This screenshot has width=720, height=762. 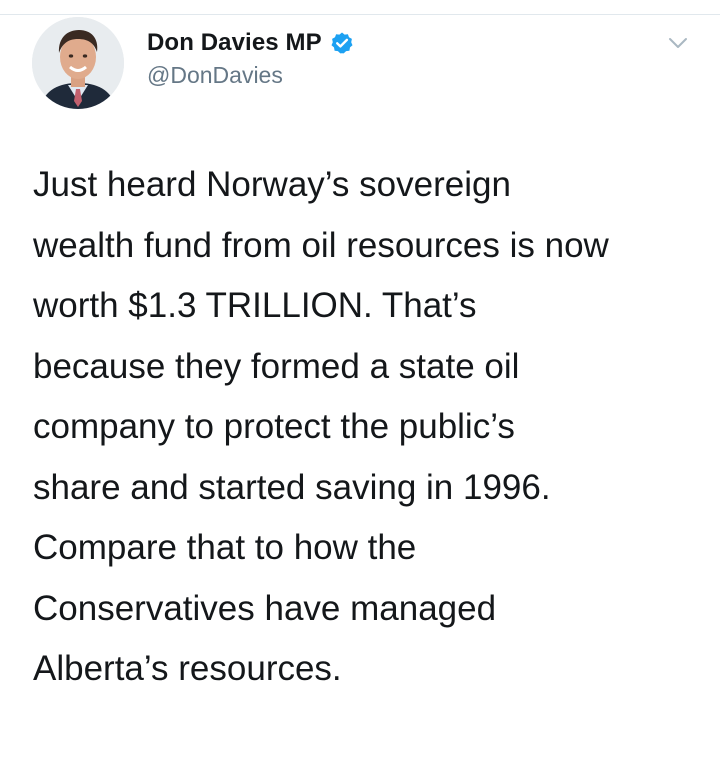 What do you see at coordinates (225, 547) in the screenshot?
I see `tweet-text-line: Compare that to how the` at bounding box center [225, 547].